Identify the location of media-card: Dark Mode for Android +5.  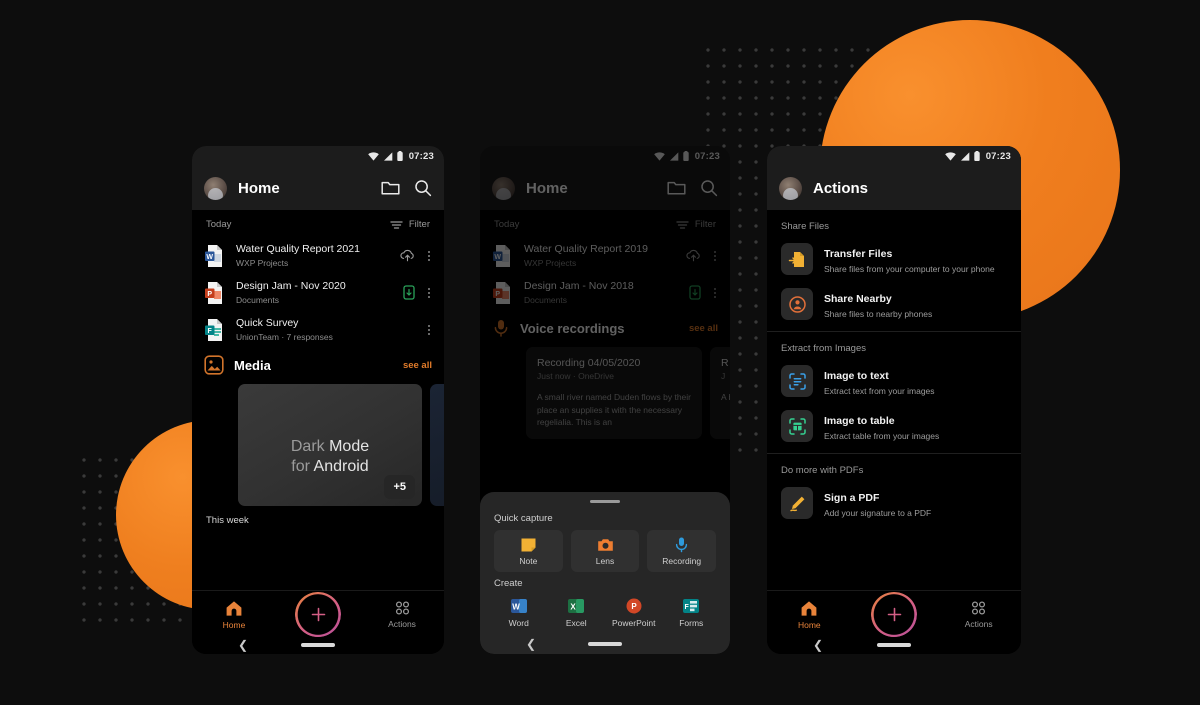
(330, 445).